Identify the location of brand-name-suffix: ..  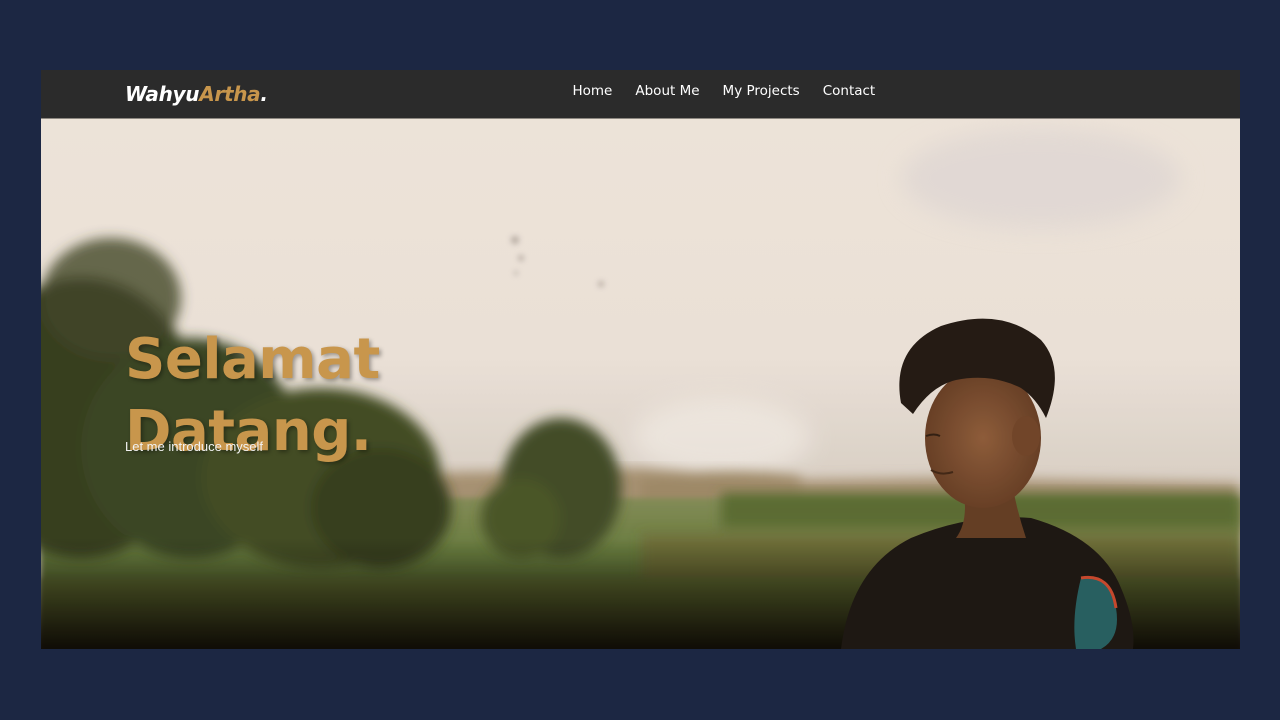
(264, 94).